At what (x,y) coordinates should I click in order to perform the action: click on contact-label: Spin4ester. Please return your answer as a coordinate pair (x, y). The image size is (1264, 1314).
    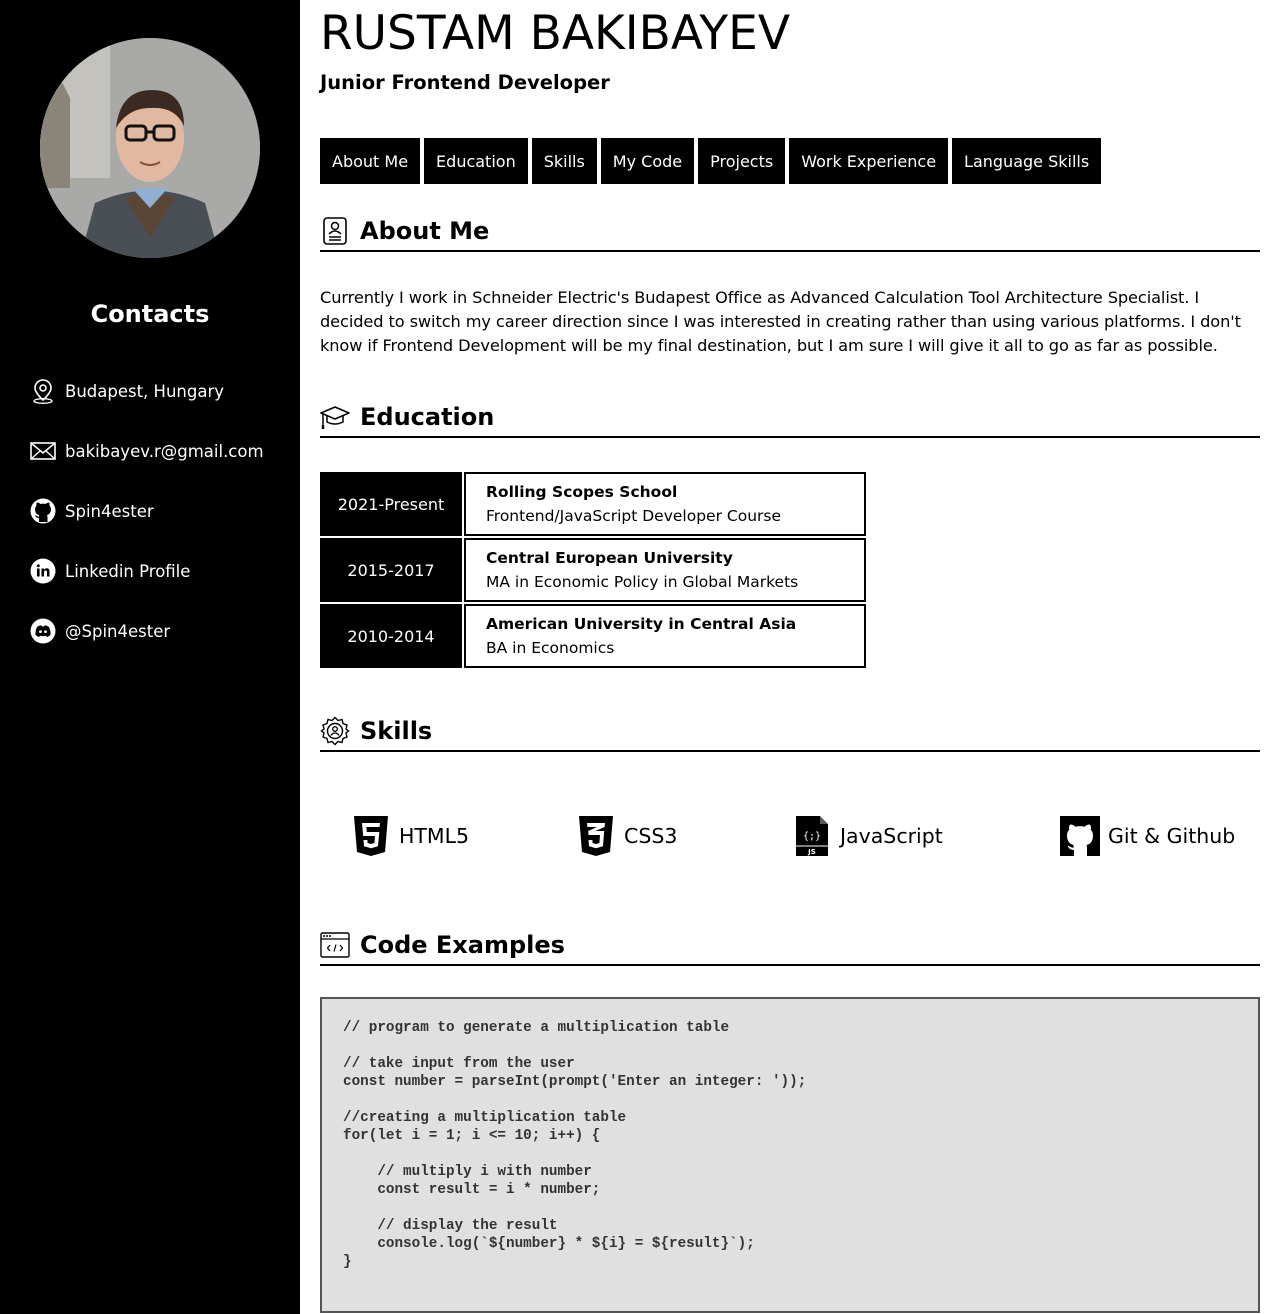
    Looking at the image, I should click on (109, 511).